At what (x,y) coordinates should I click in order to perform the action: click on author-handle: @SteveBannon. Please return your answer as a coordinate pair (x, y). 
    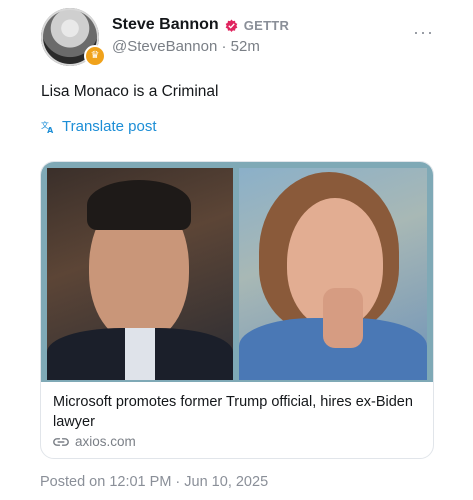
    Looking at the image, I should click on (164, 46).